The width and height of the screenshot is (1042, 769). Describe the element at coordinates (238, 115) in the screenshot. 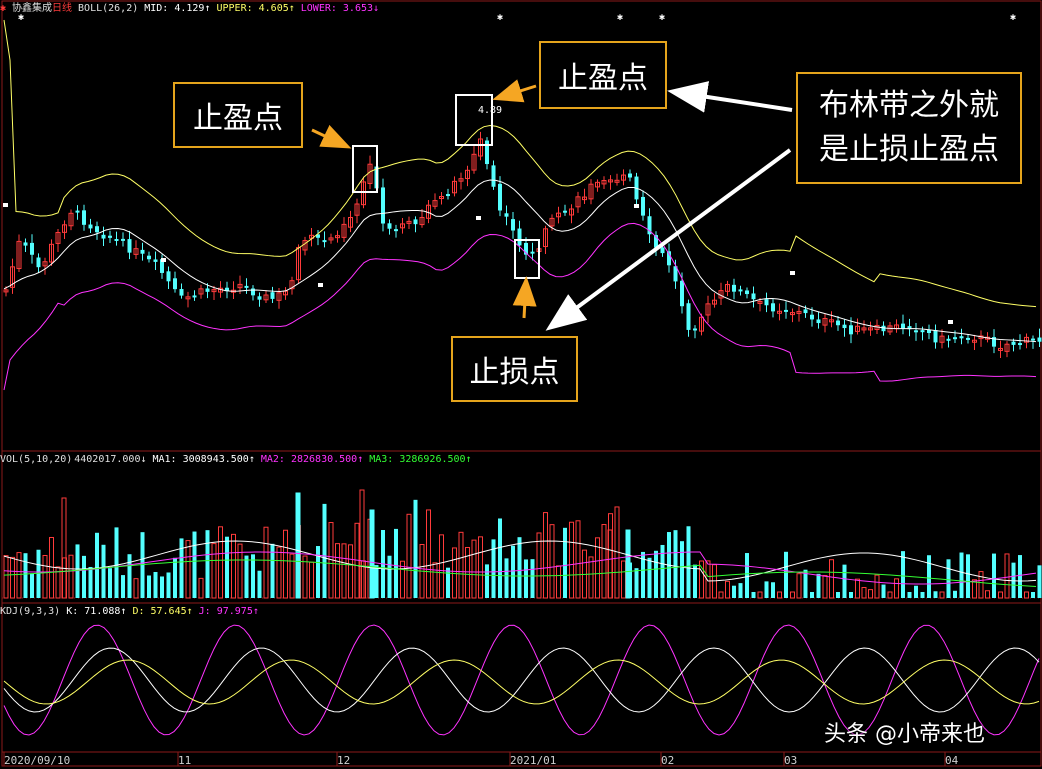

I see `take-profit-callout-left: 止盈点` at that location.